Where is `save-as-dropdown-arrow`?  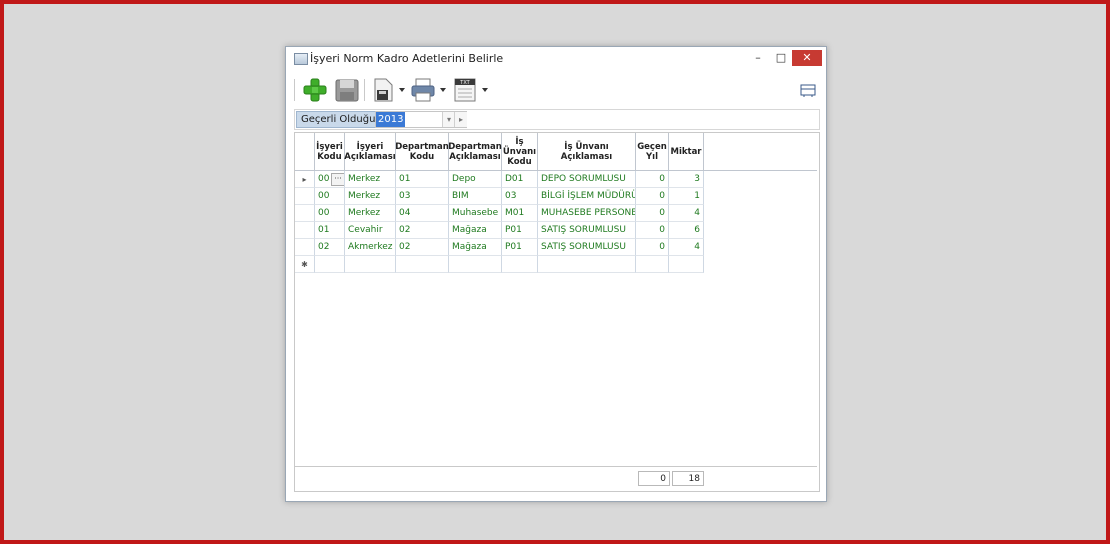
save-as-dropdown-arrow is located at coordinates (402, 90).